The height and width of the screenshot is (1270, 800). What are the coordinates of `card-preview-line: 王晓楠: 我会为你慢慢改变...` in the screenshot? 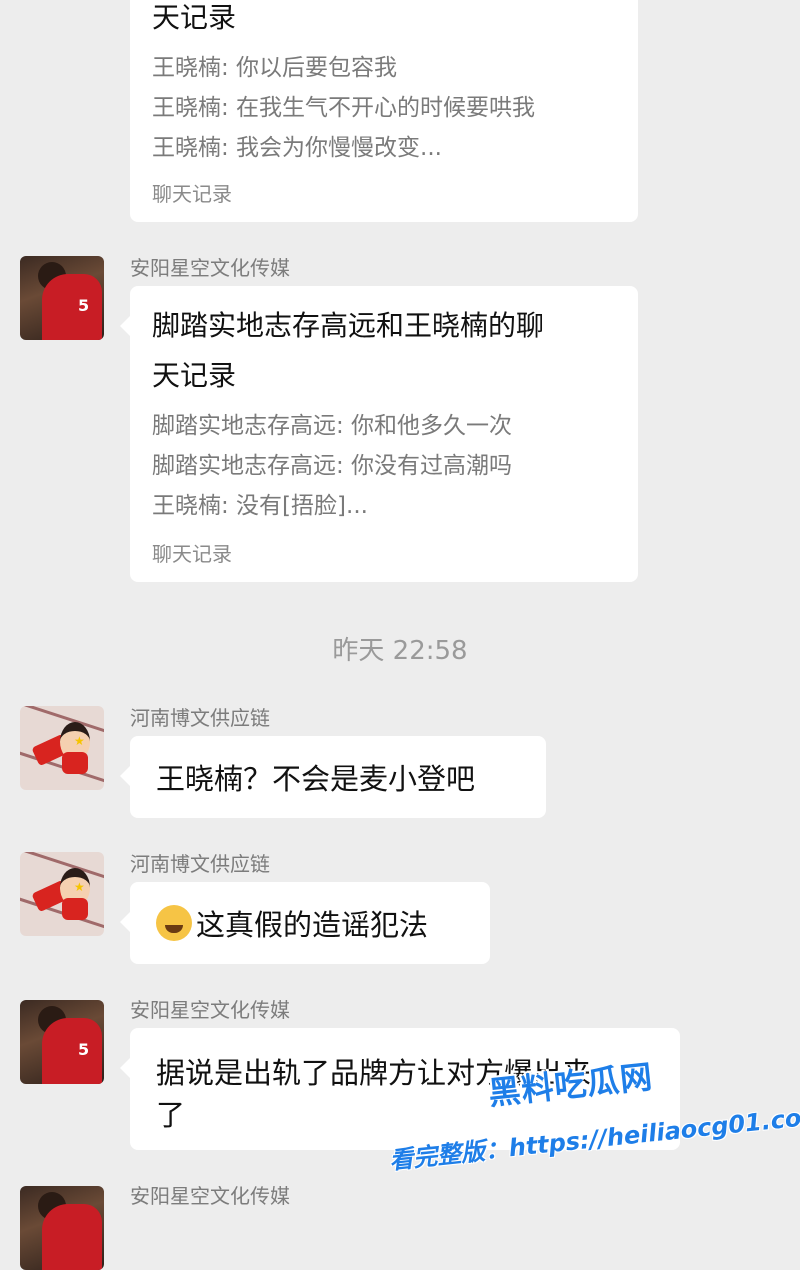 It's located at (297, 148).